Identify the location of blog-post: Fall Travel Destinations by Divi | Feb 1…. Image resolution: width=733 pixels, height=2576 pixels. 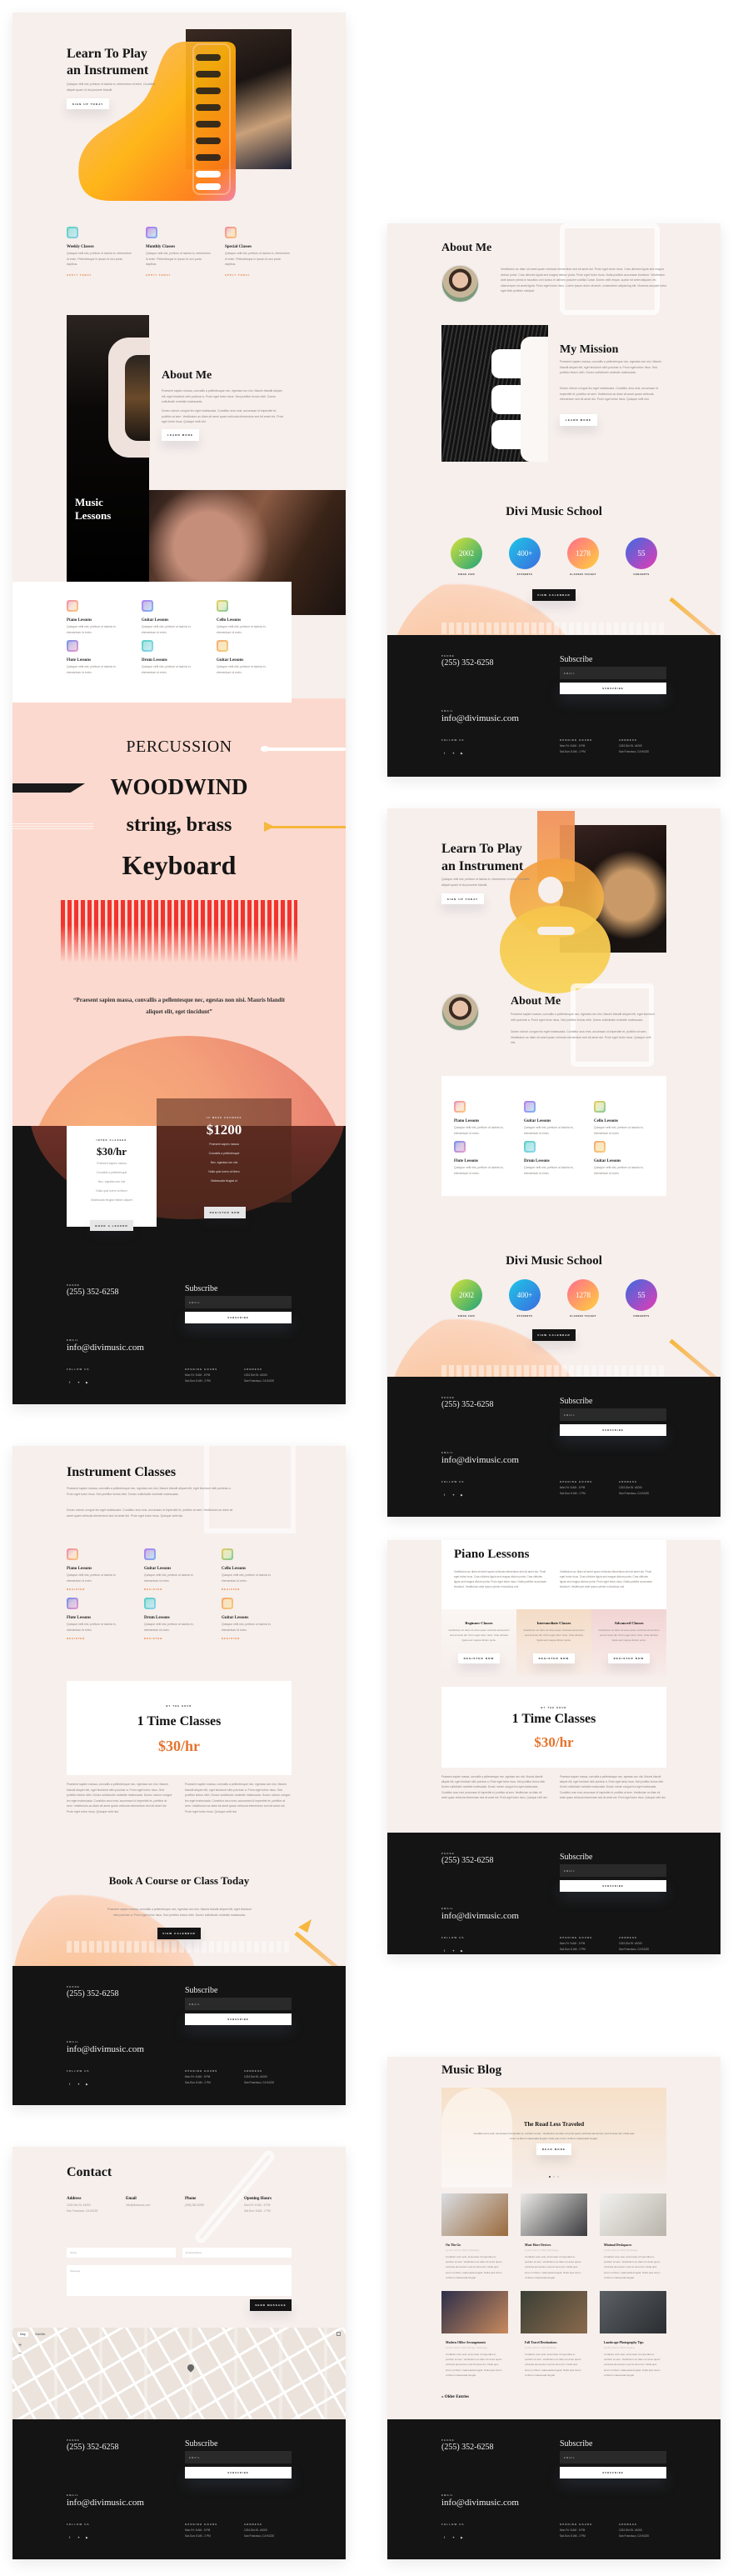
(554, 2334).